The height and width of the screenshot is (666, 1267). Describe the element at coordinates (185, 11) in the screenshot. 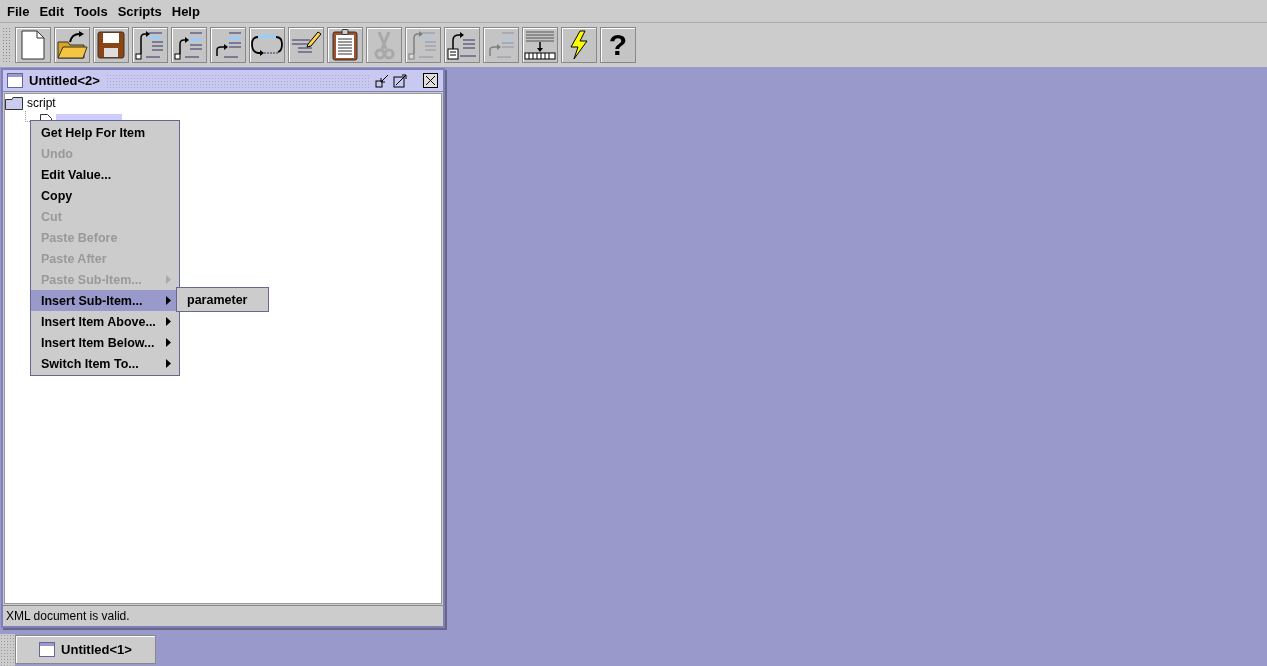

I see `menu-title: Help` at that location.